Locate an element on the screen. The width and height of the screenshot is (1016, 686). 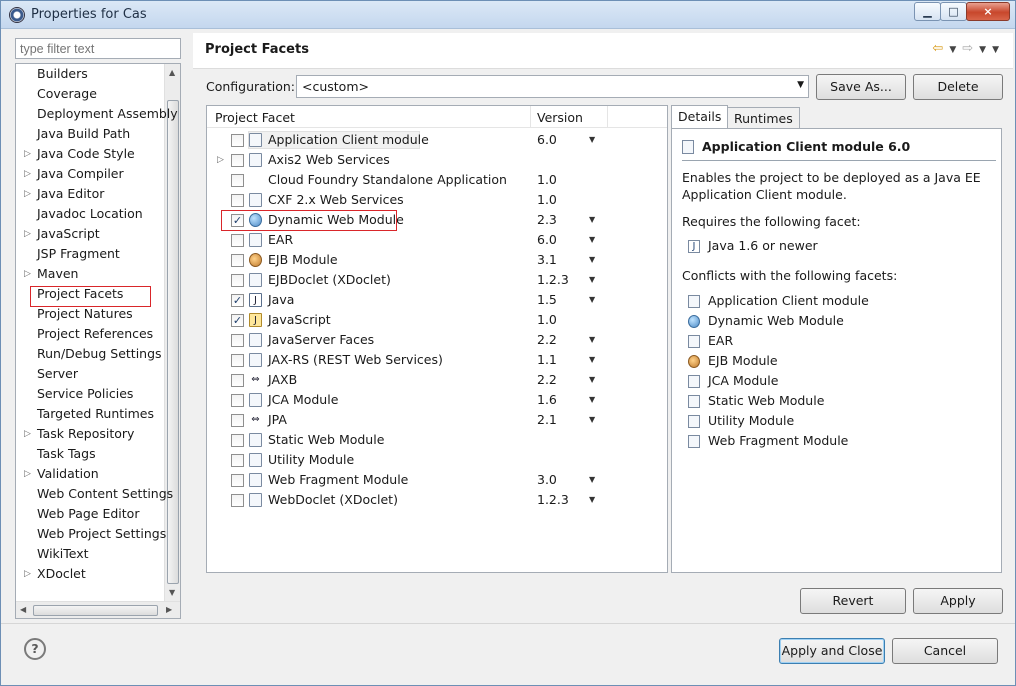
column-header-facet: Project Facet is located at coordinates (255, 117).